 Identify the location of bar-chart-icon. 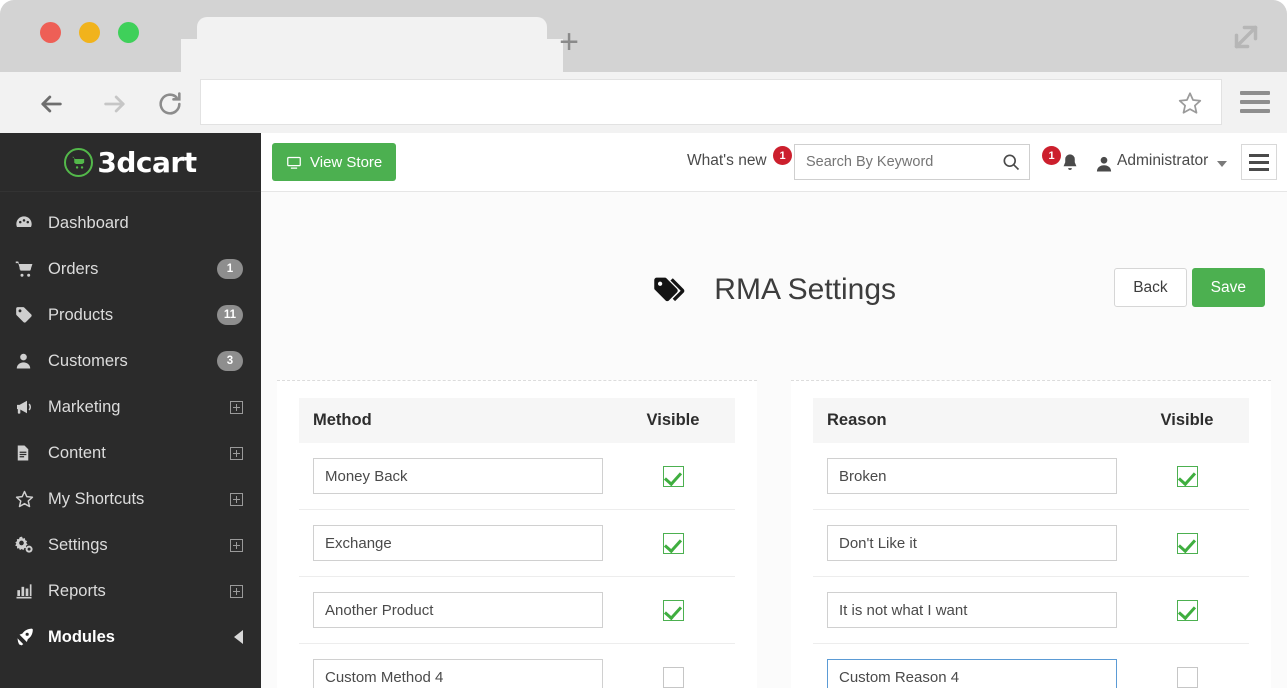
(31, 591).